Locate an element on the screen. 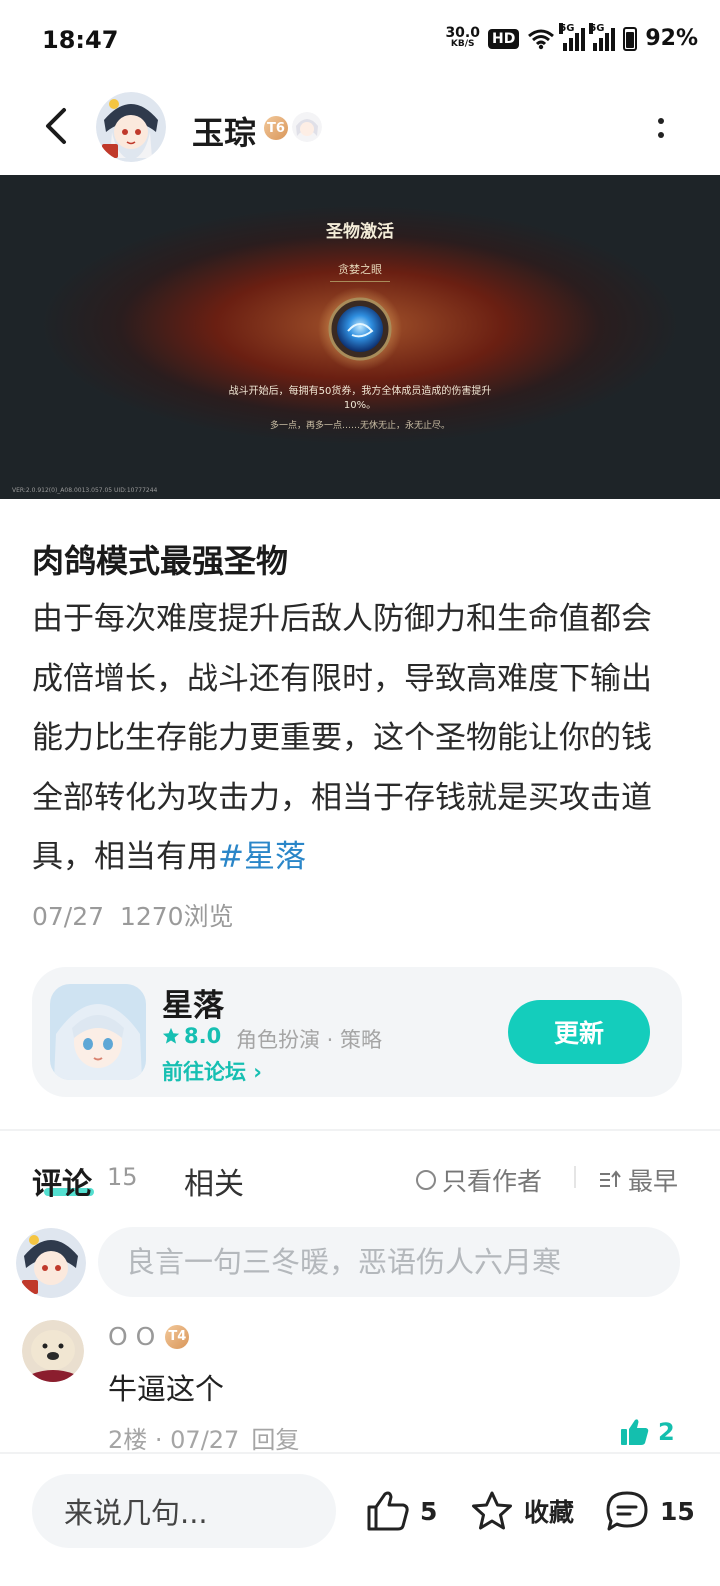 This screenshot has height=1586, width=720. wifi-icon is located at coordinates (541, 39).